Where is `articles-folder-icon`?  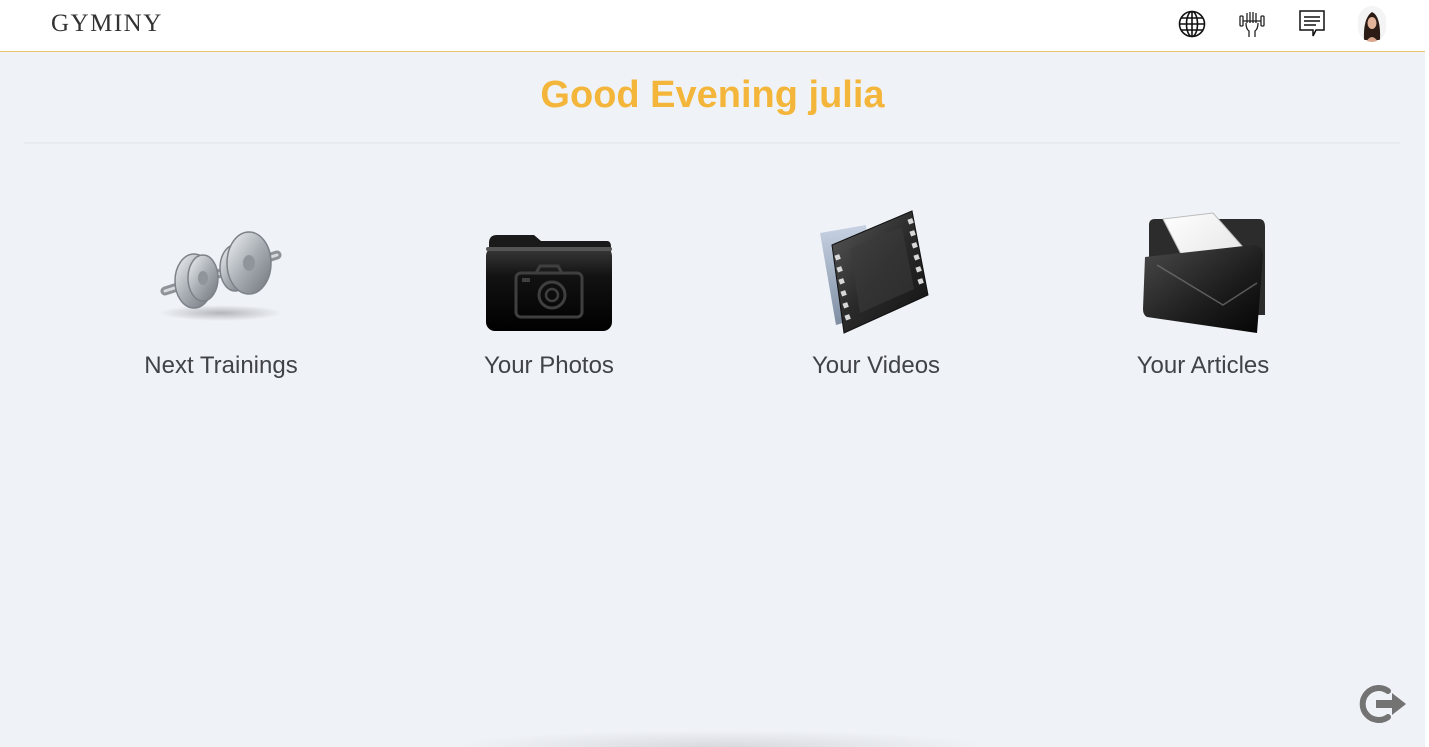 articles-folder-icon is located at coordinates (1203, 272).